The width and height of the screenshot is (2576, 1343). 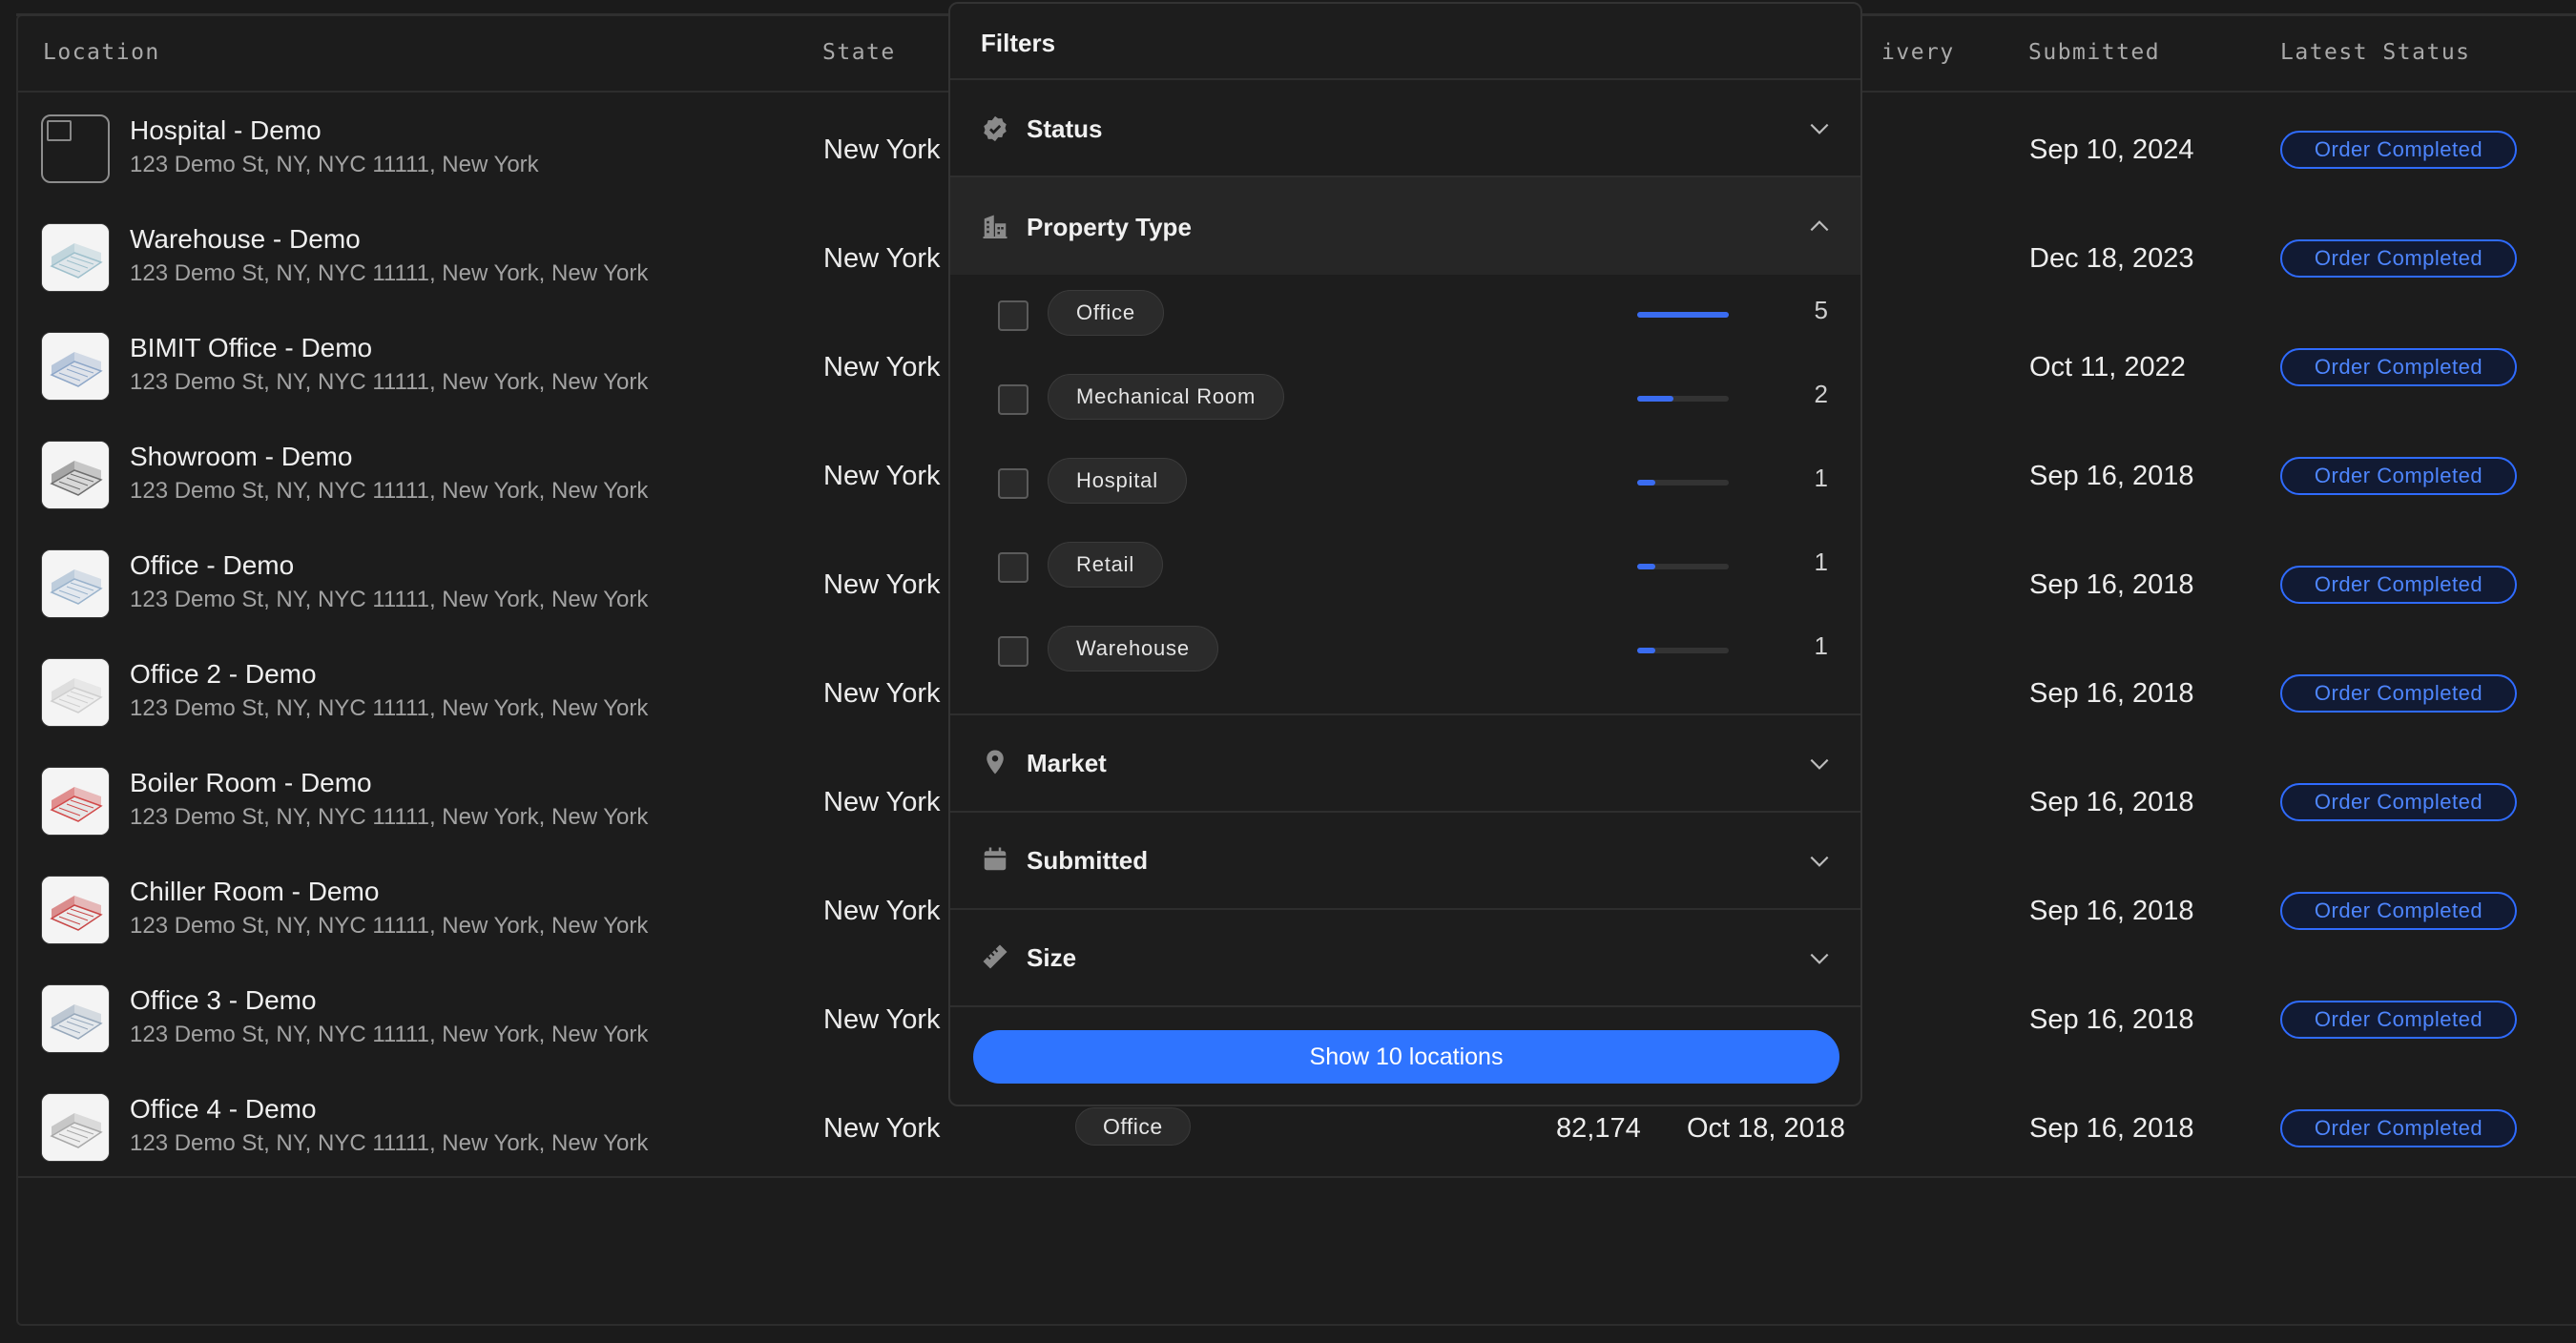 I want to click on location-name: Showroom - Demo, so click(x=241, y=457).